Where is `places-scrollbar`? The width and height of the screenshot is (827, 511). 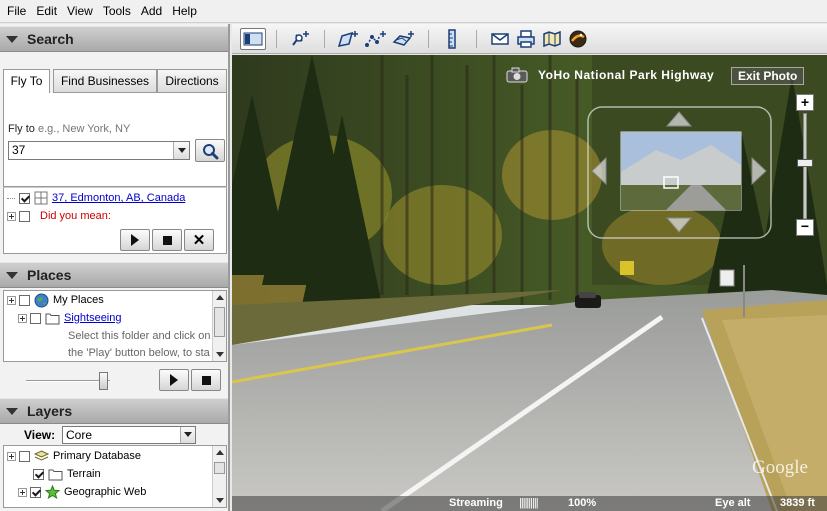 places-scrollbar is located at coordinates (219, 326).